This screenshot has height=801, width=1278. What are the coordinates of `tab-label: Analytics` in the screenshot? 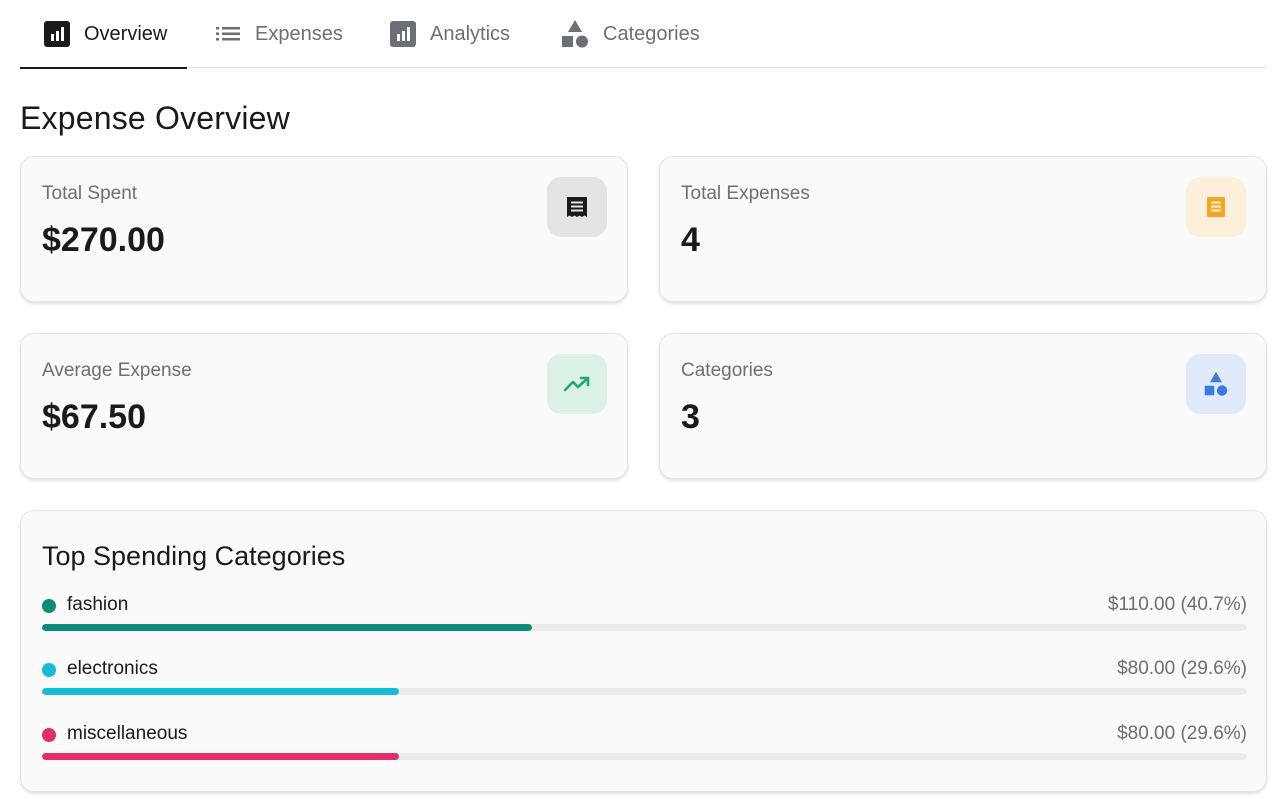 It's located at (470, 33).